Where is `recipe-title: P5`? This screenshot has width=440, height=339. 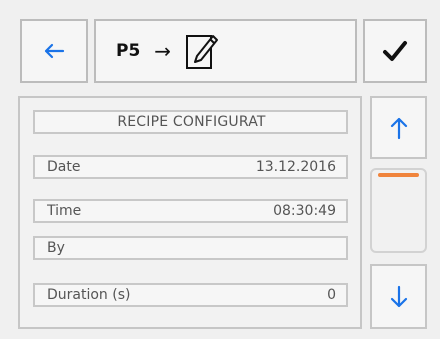
recipe-title: P5 is located at coordinates (128, 51).